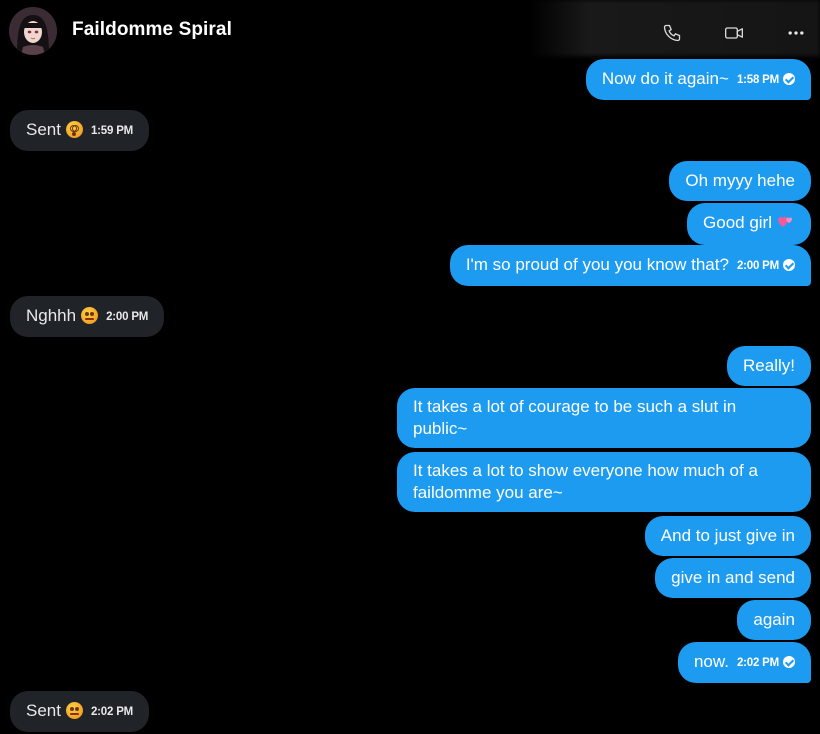  I want to click on message-text: now., so click(711, 661).